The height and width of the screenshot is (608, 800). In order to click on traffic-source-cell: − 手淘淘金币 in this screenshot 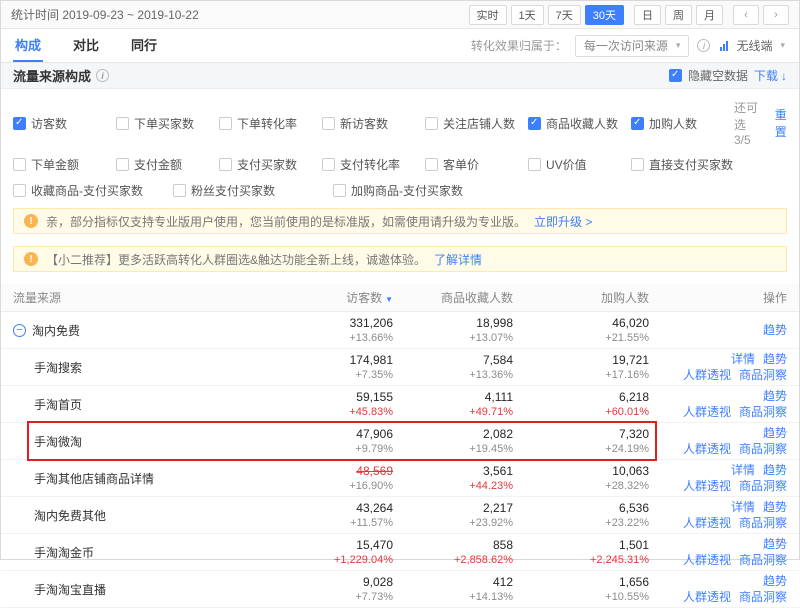, I will do `click(103, 552)`.